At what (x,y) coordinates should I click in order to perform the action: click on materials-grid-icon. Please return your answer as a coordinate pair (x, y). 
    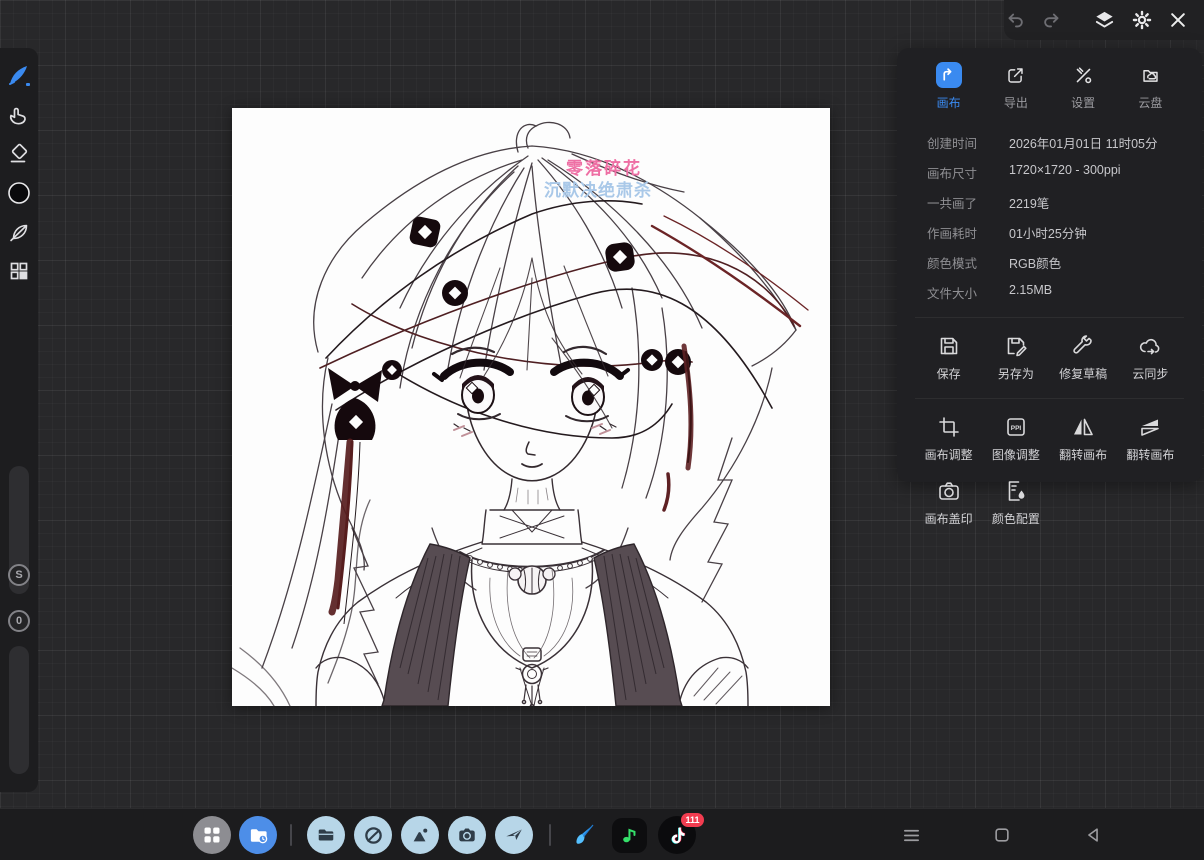
    Looking at the image, I should click on (19, 271).